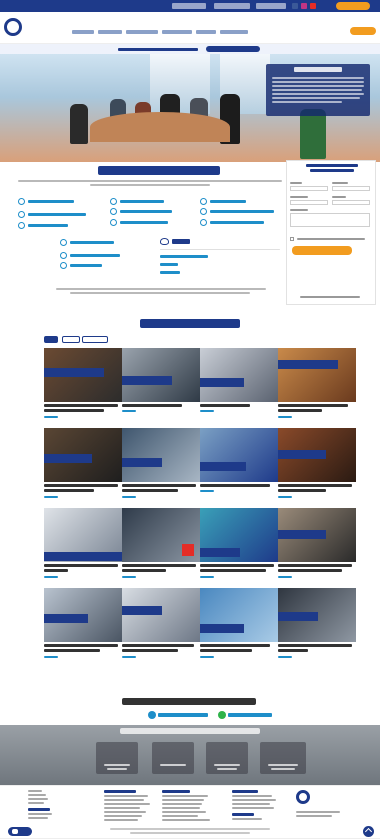 This screenshot has width=380, height=839. I want to click on scroll-top-button, so click(368, 831).